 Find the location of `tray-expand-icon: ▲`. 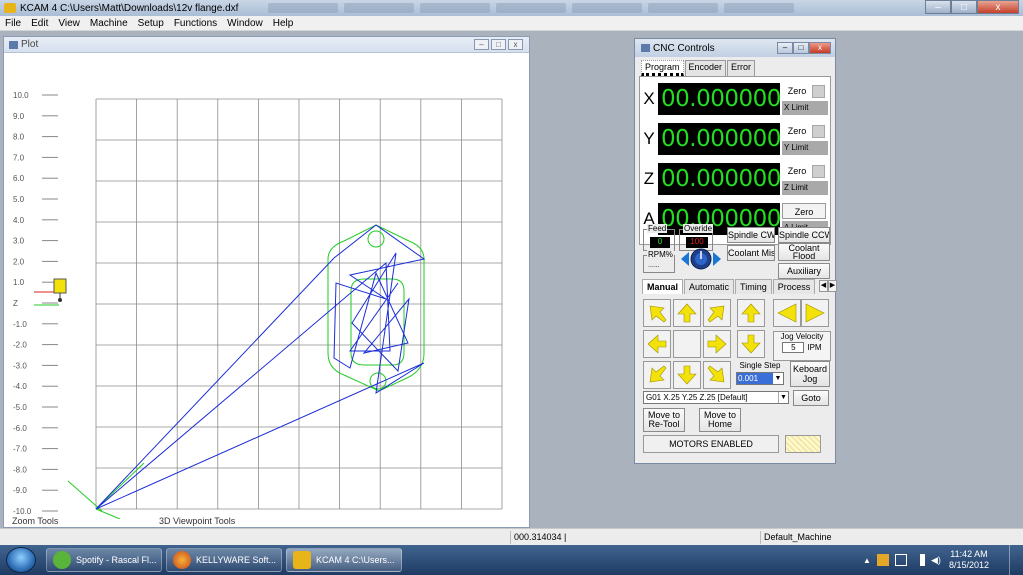

tray-expand-icon: ▲ is located at coordinates (867, 560).